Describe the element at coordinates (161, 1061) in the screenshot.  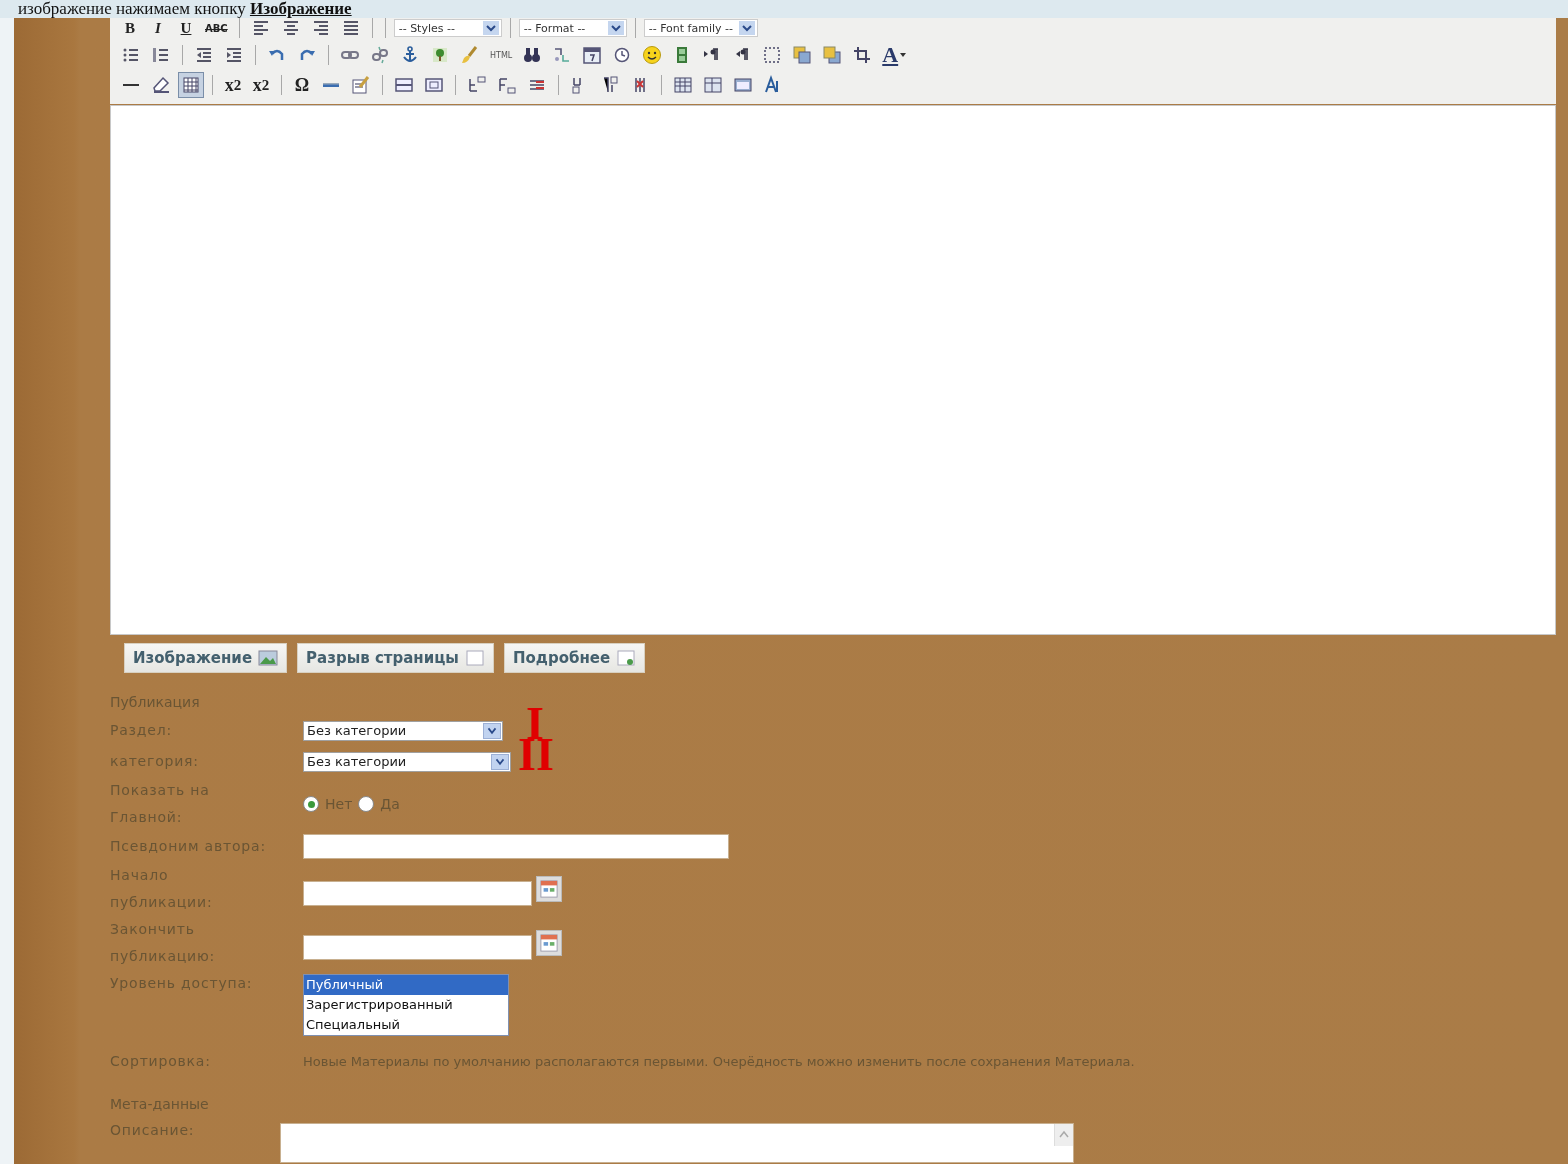
I see `field-label: Сортировка:` at that location.